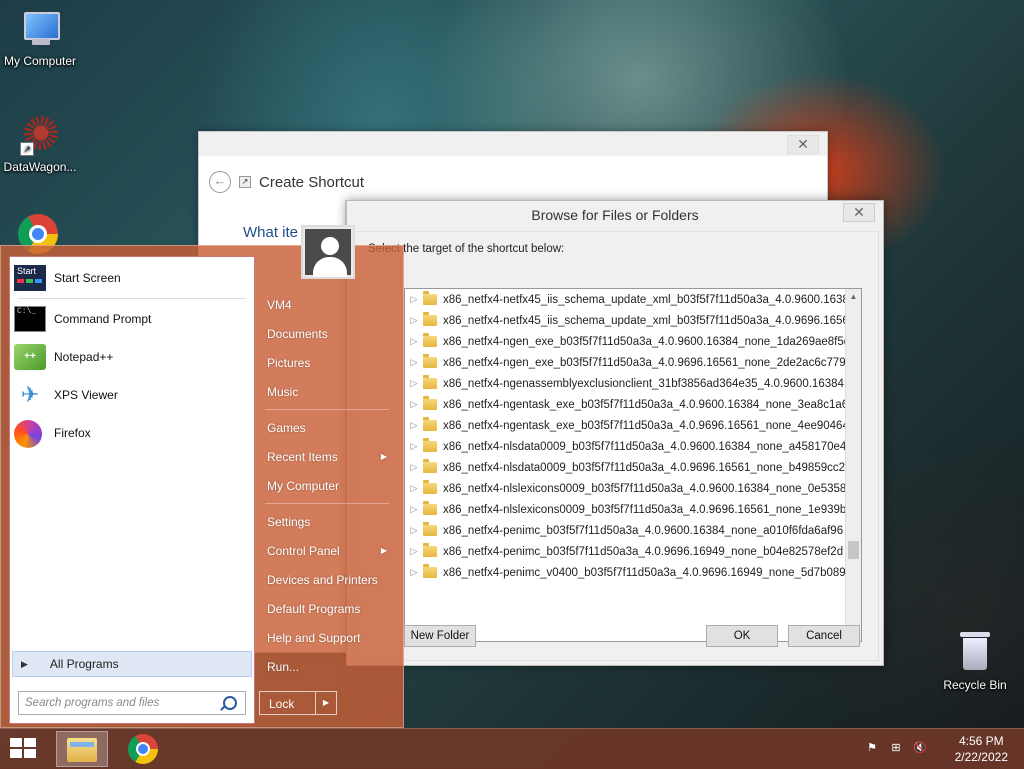 This screenshot has height=769, width=1024. What do you see at coordinates (742, 636) in the screenshot?
I see `ok-button: OK` at bounding box center [742, 636].